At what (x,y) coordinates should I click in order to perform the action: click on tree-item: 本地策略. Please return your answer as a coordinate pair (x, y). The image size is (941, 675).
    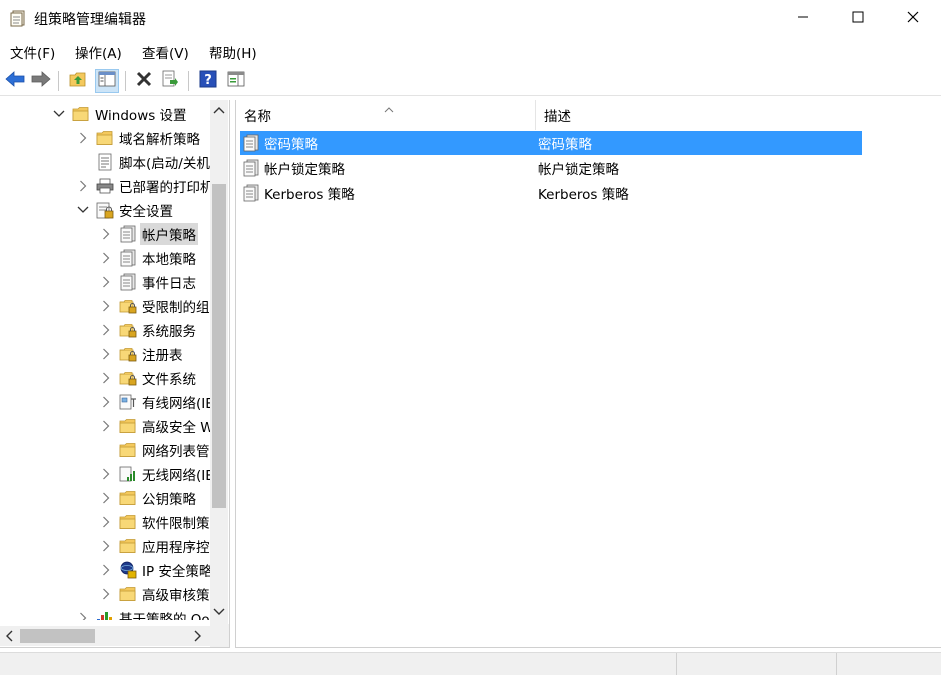
    Looking at the image, I should click on (147, 258).